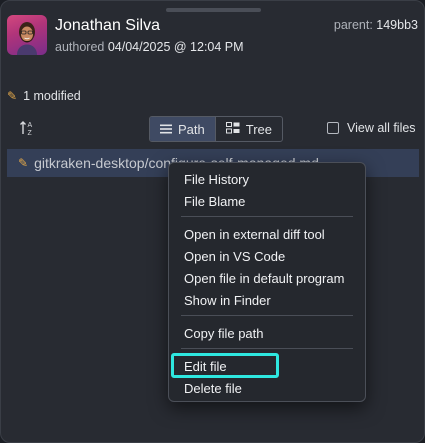 The width and height of the screenshot is (425, 443). What do you see at coordinates (30, 133) in the screenshot?
I see `svg-text: Z` at bounding box center [30, 133].